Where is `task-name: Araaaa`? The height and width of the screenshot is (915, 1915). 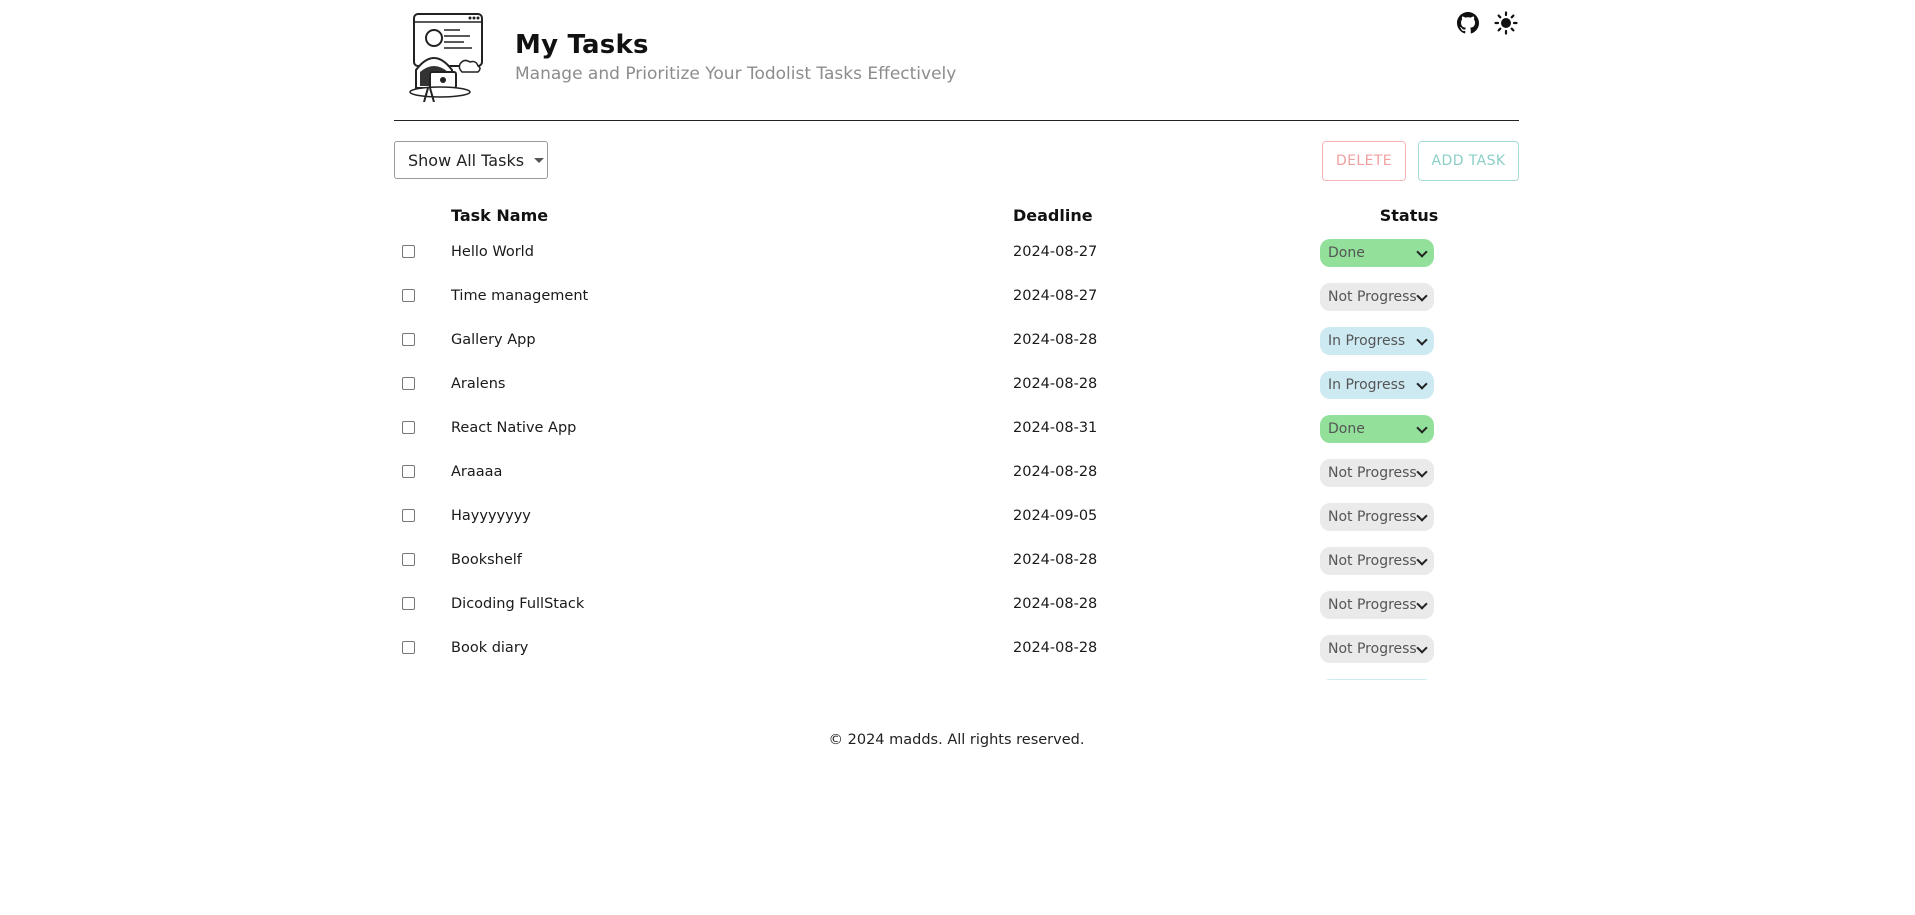
task-name: Araaaa is located at coordinates (477, 472).